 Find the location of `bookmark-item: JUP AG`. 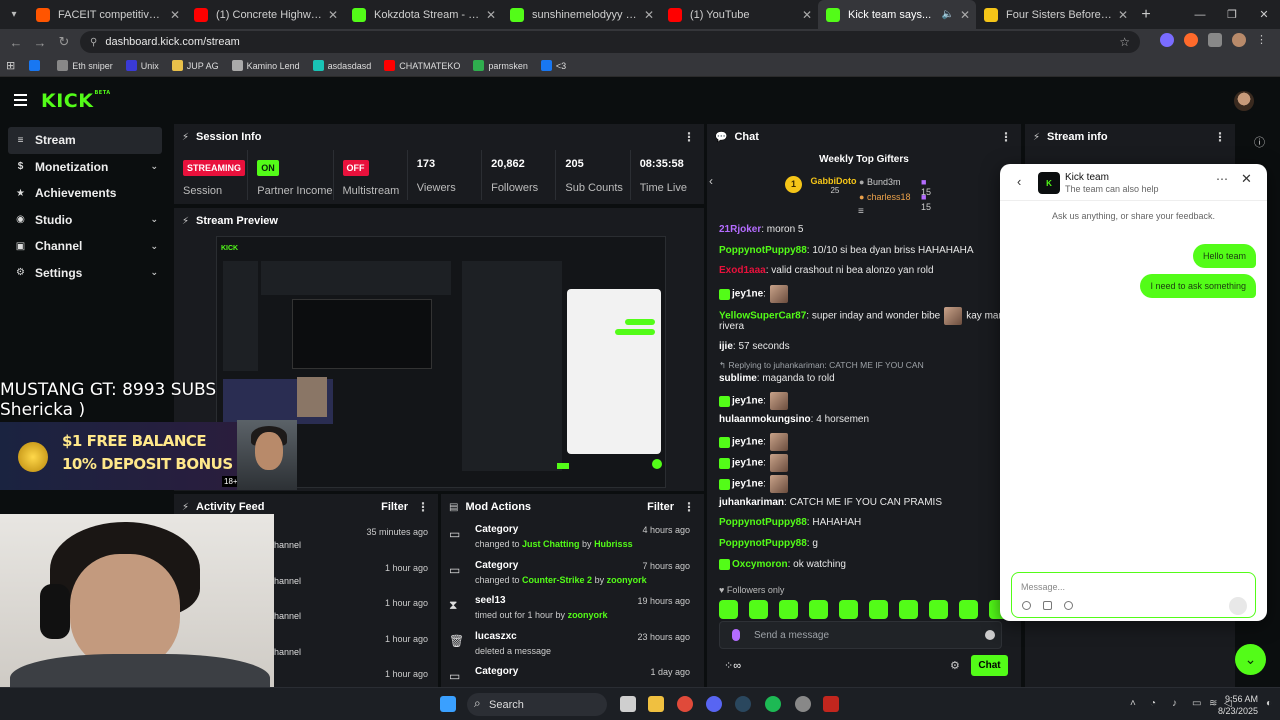

bookmark-item: JUP AG is located at coordinates (195, 65).